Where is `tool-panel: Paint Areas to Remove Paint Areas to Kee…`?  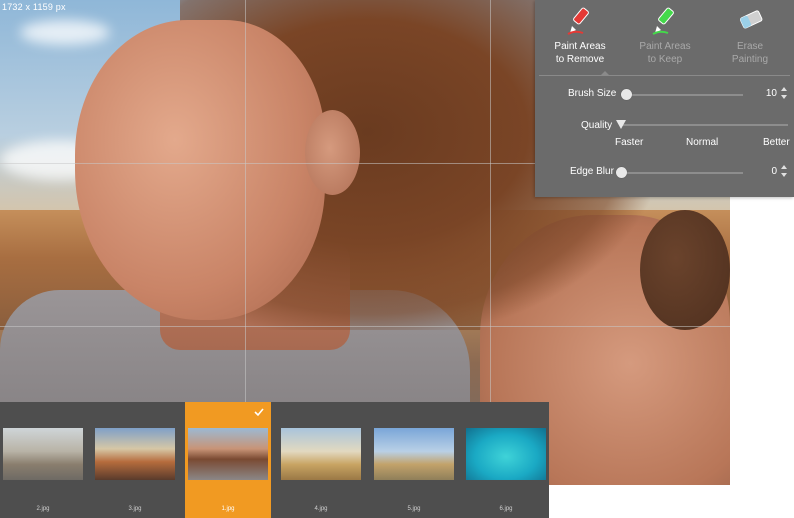 tool-panel: Paint Areas to Remove Paint Areas to Kee… is located at coordinates (664, 98).